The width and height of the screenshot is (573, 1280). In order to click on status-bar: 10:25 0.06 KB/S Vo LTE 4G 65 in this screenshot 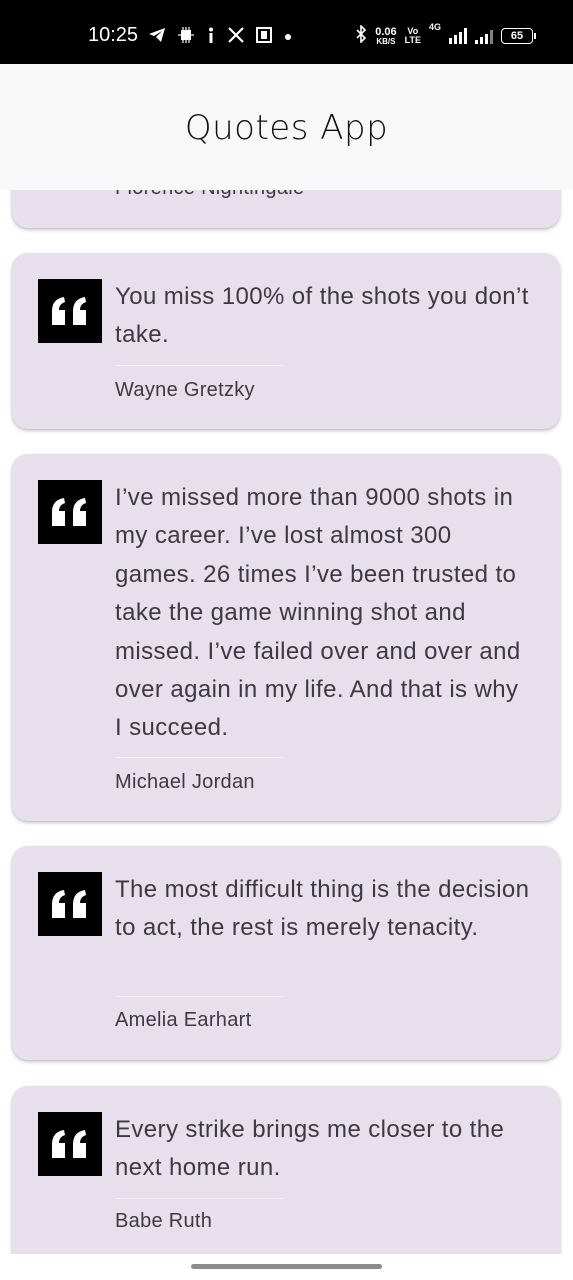, I will do `click(286, 32)`.